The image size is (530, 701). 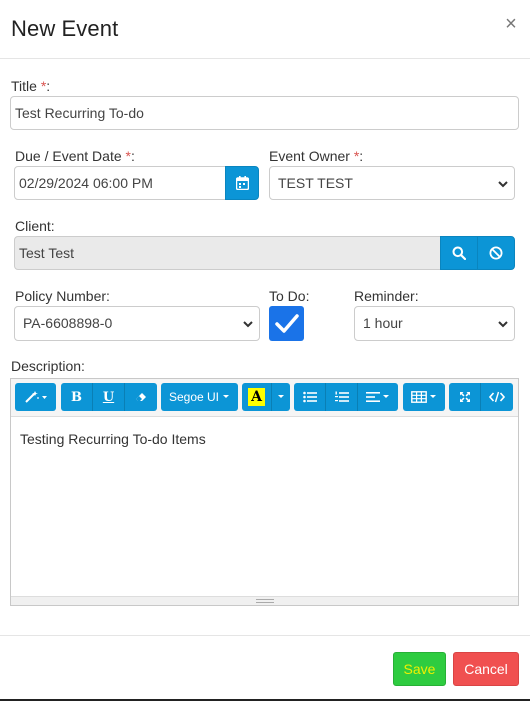 What do you see at coordinates (486, 669) in the screenshot?
I see `cancel-button: Cancel` at bounding box center [486, 669].